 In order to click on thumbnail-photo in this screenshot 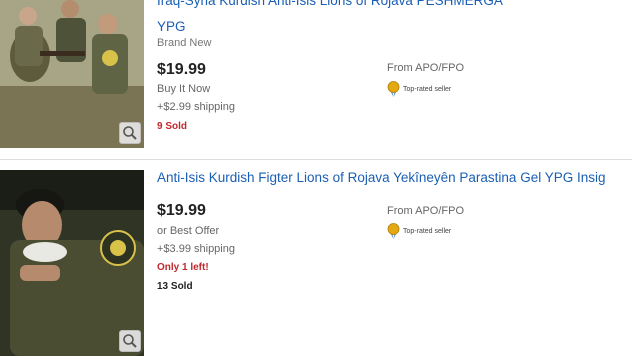, I will do `click(72, 263)`.